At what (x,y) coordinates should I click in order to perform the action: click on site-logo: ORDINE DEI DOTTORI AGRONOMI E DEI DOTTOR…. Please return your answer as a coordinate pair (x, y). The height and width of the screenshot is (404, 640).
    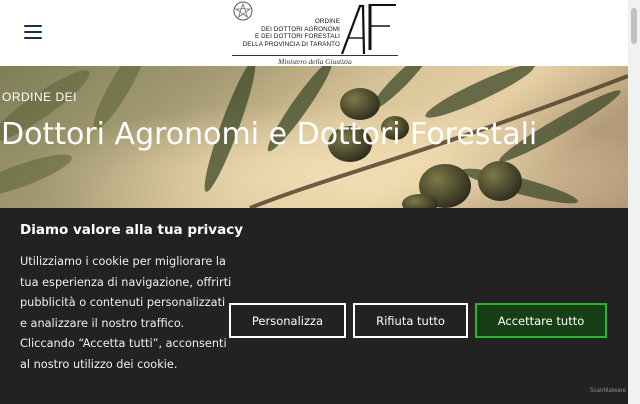
    Looking at the image, I should click on (315, 33).